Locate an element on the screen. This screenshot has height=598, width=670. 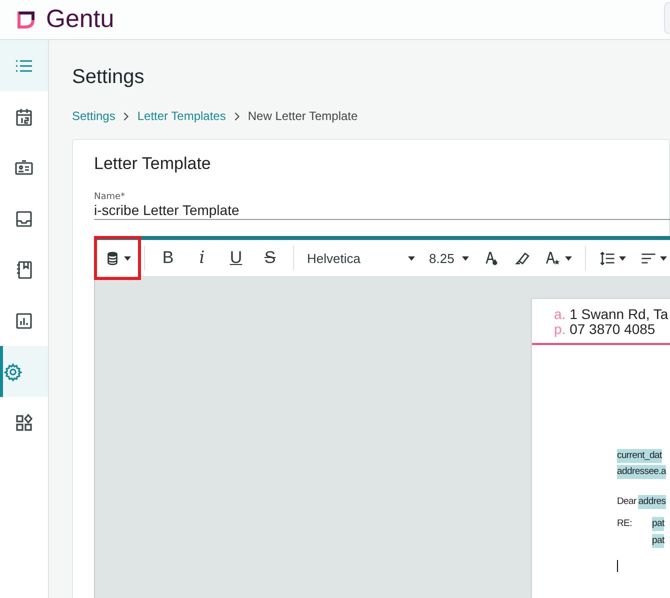
letterhead-line: p. 07 3870 4085 is located at coordinates (605, 329).